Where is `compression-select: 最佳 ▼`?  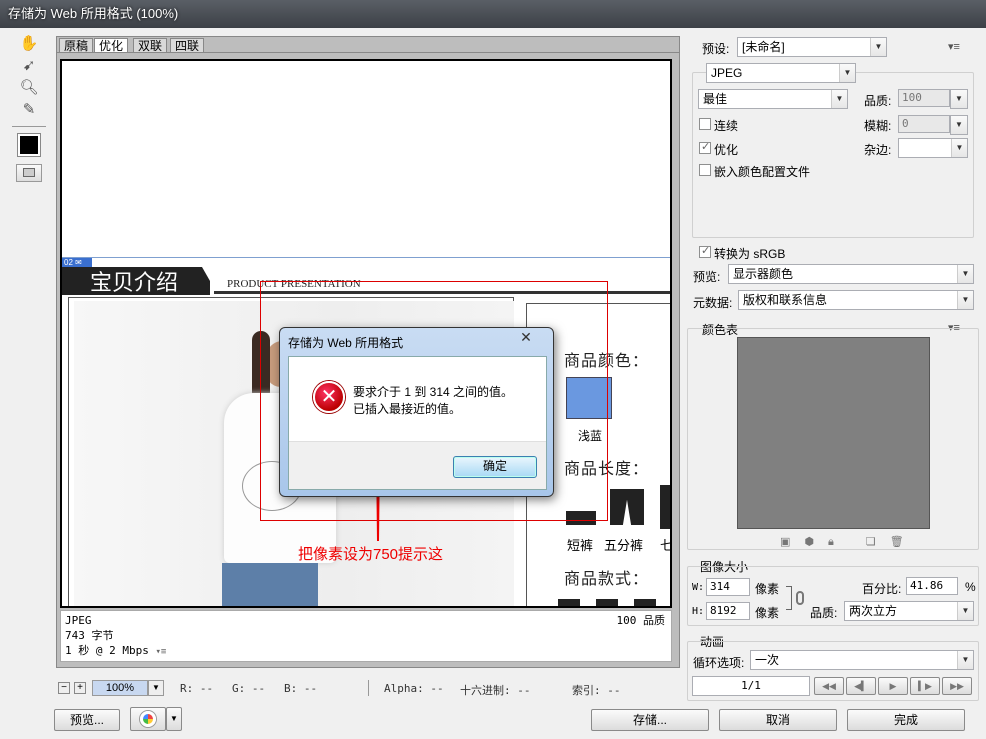 compression-select: 最佳 ▼ is located at coordinates (773, 99).